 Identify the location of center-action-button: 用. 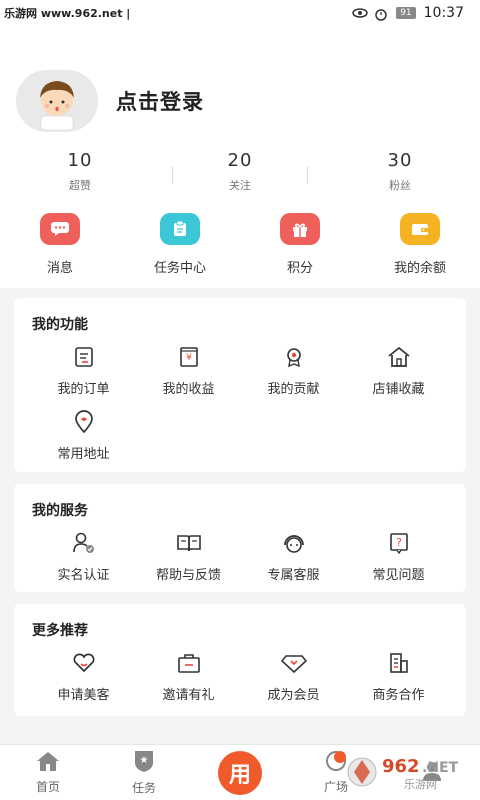
(240, 772).